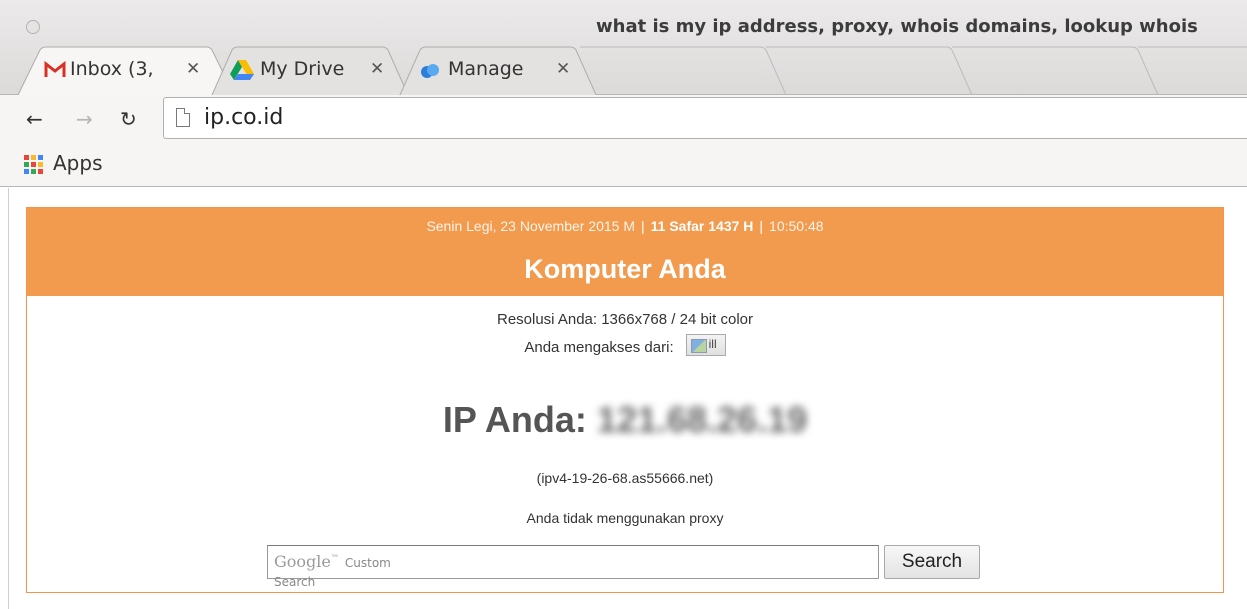 This screenshot has height=609, width=1247. I want to click on ip-address-line: IP Anda: 121.68.26.19, so click(625, 420).